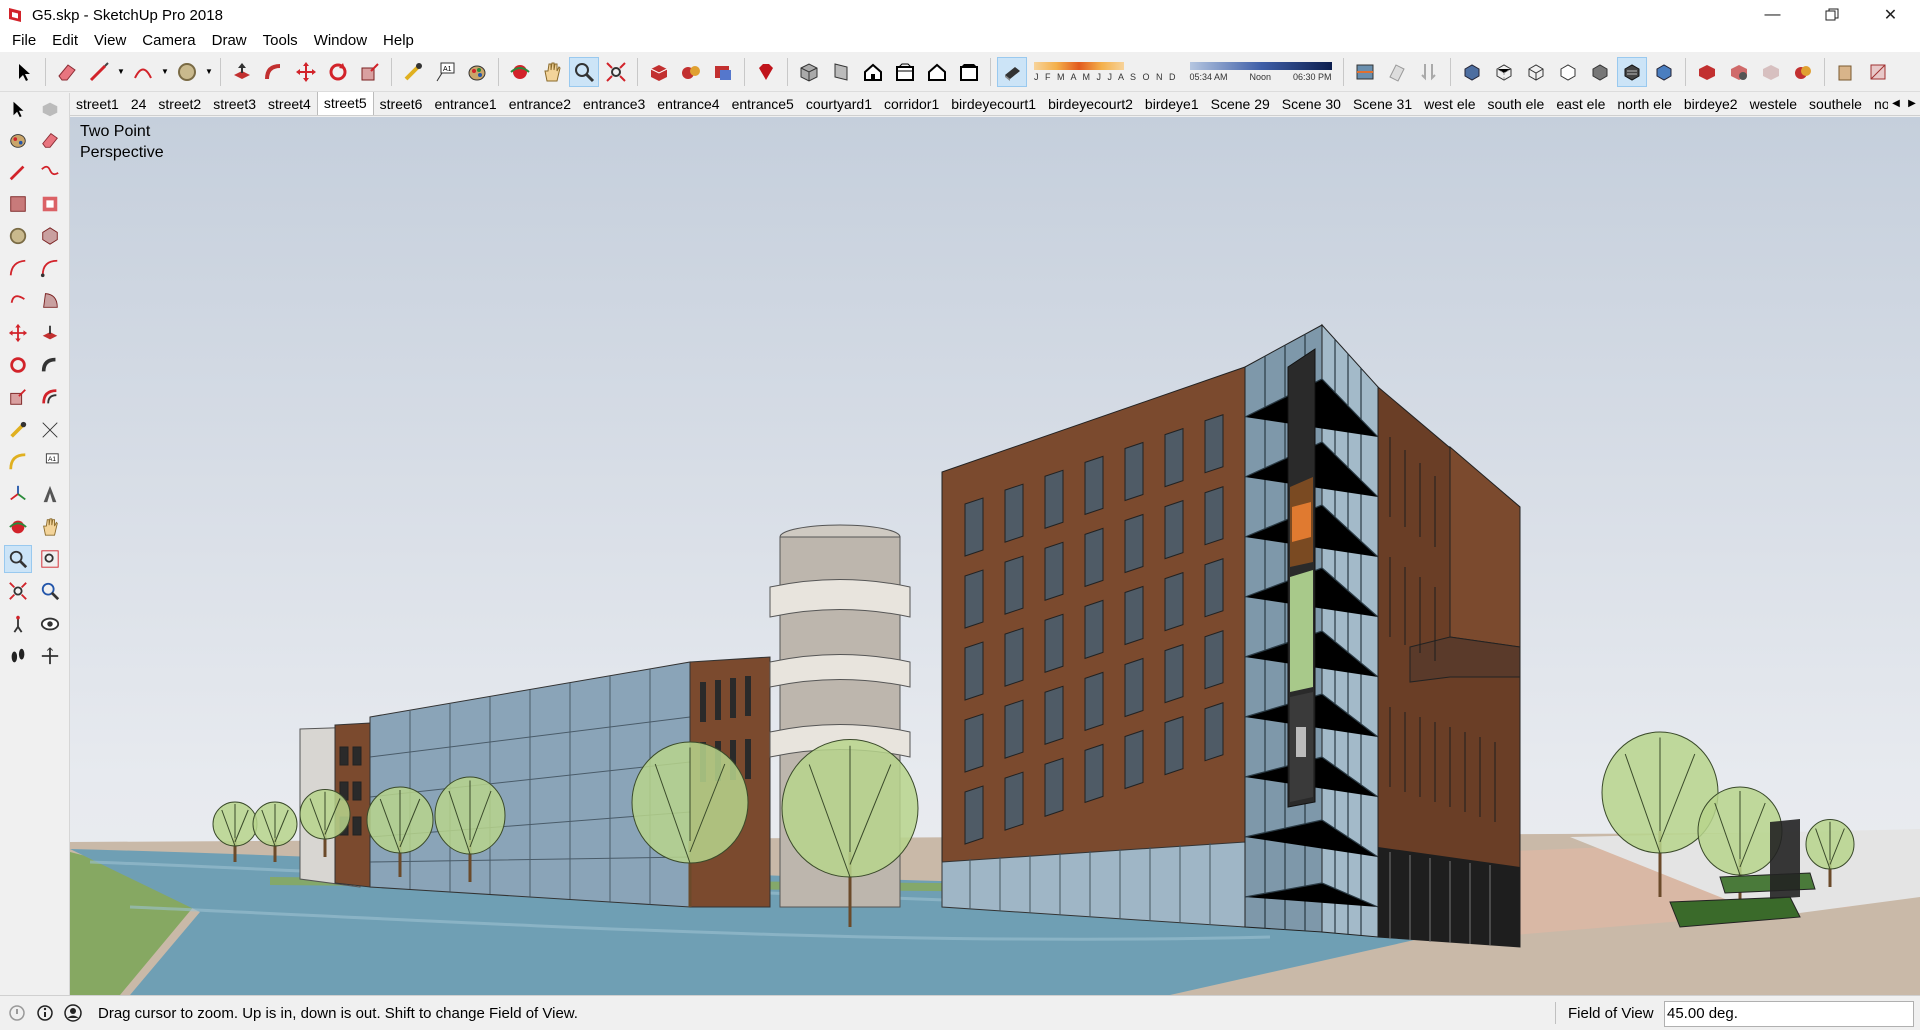  What do you see at coordinates (905, 72) in the screenshot?
I see `right-view-icon` at bounding box center [905, 72].